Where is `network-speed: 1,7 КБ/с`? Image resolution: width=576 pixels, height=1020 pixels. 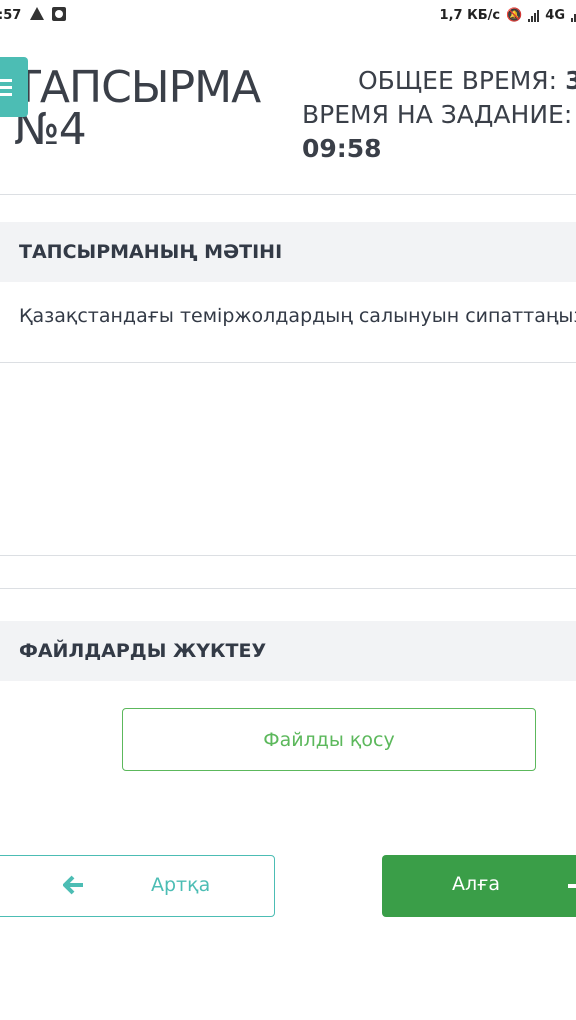
network-speed: 1,7 КБ/с is located at coordinates (470, 15).